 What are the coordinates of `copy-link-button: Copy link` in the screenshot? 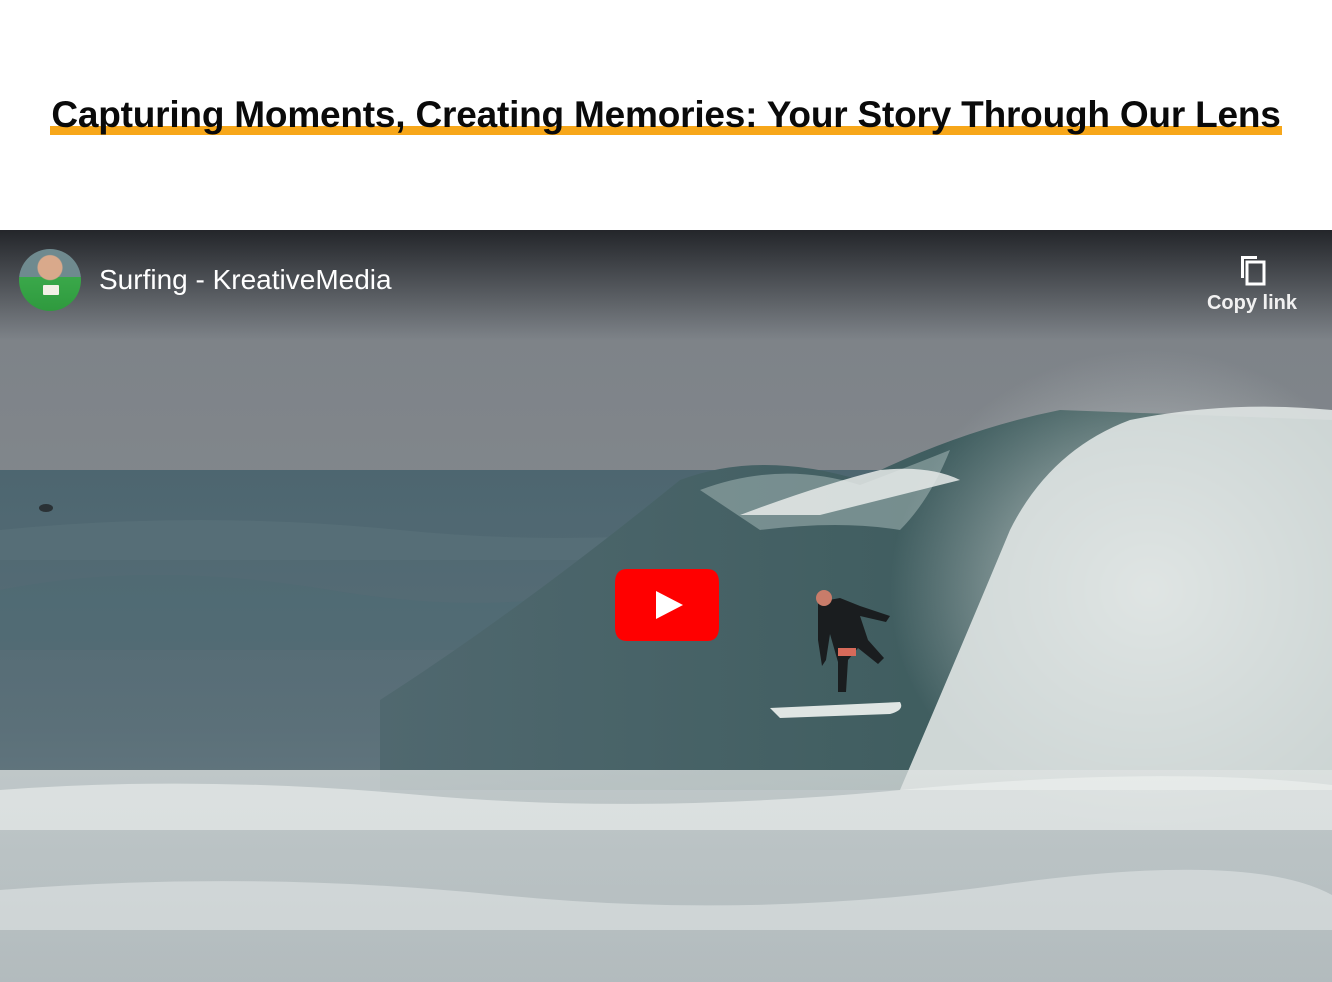 It's located at (1252, 283).